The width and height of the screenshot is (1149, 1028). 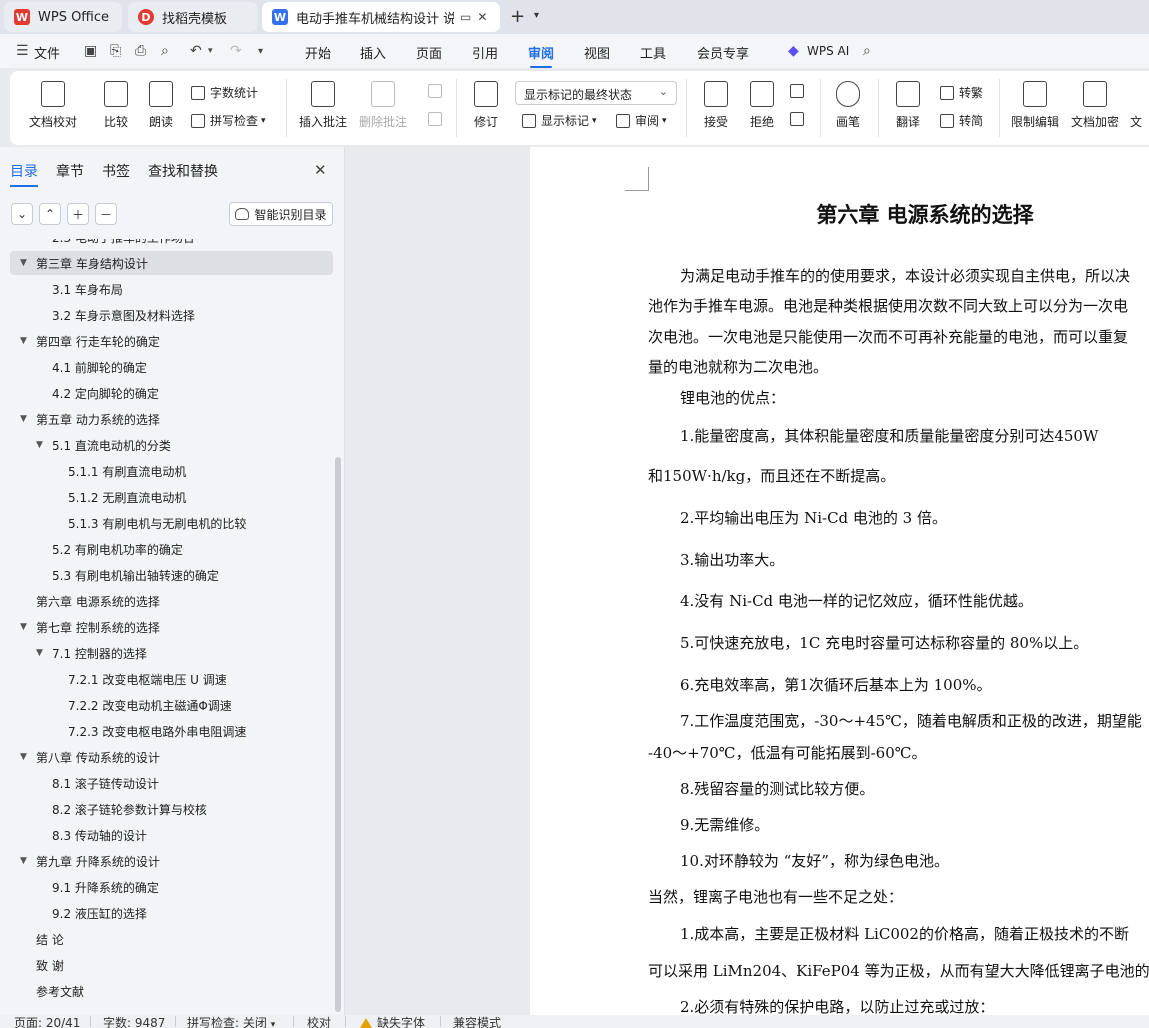 What do you see at coordinates (24, 174) in the screenshot?
I see `nav-tab-toc: 目录` at bounding box center [24, 174].